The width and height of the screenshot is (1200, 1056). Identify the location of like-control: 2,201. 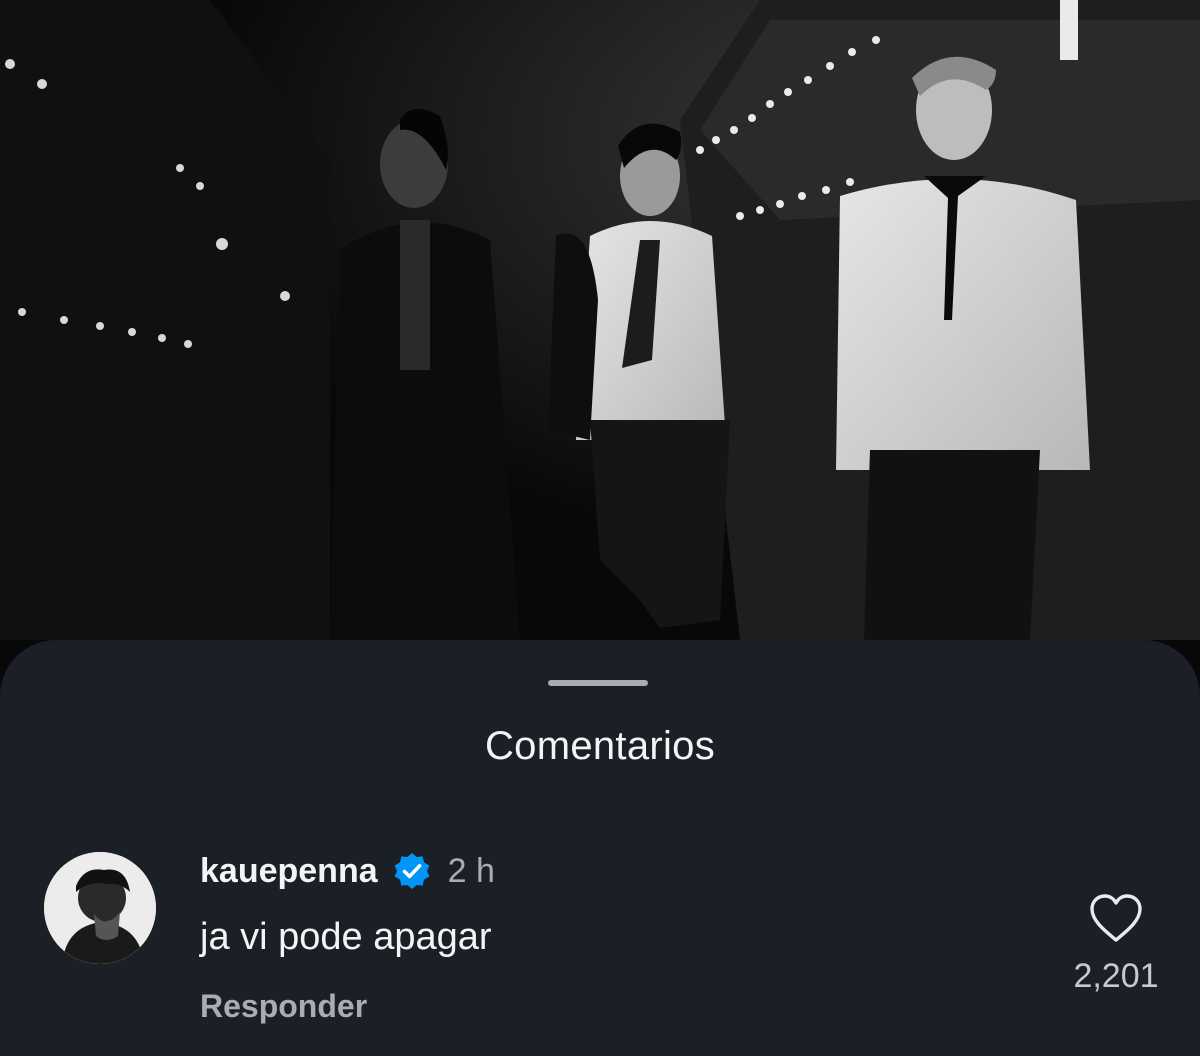
(1116, 944).